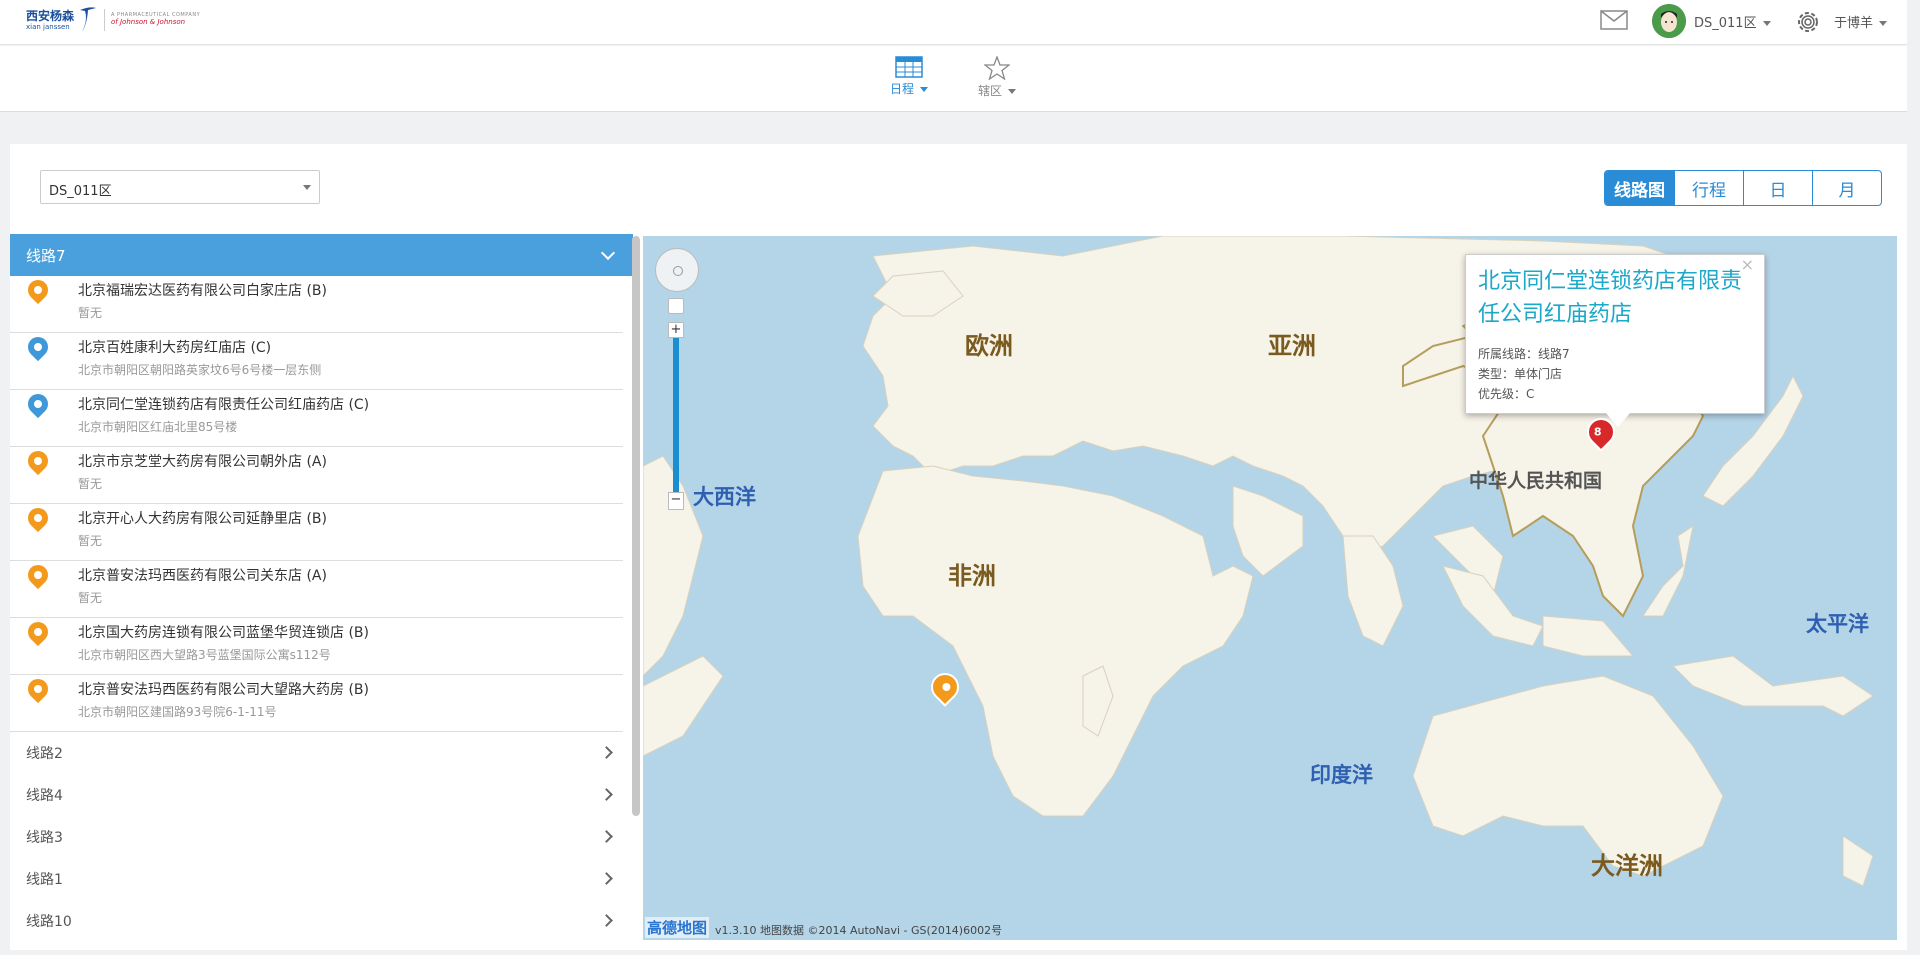 The image size is (1920, 955). What do you see at coordinates (44, 880) in the screenshot?
I see `route-label: 线路1` at bounding box center [44, 880].